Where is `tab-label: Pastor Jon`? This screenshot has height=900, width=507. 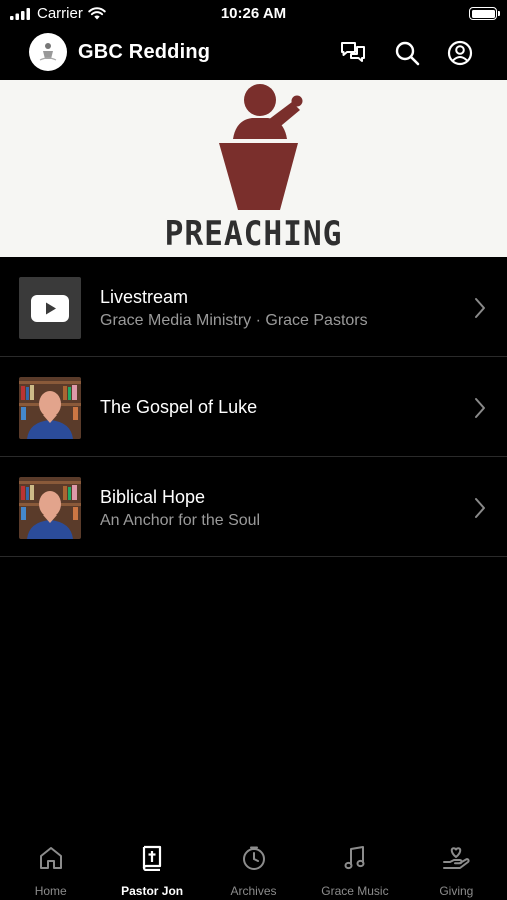 tab-label: Pastor Jon is located at coordinates (152, 891).